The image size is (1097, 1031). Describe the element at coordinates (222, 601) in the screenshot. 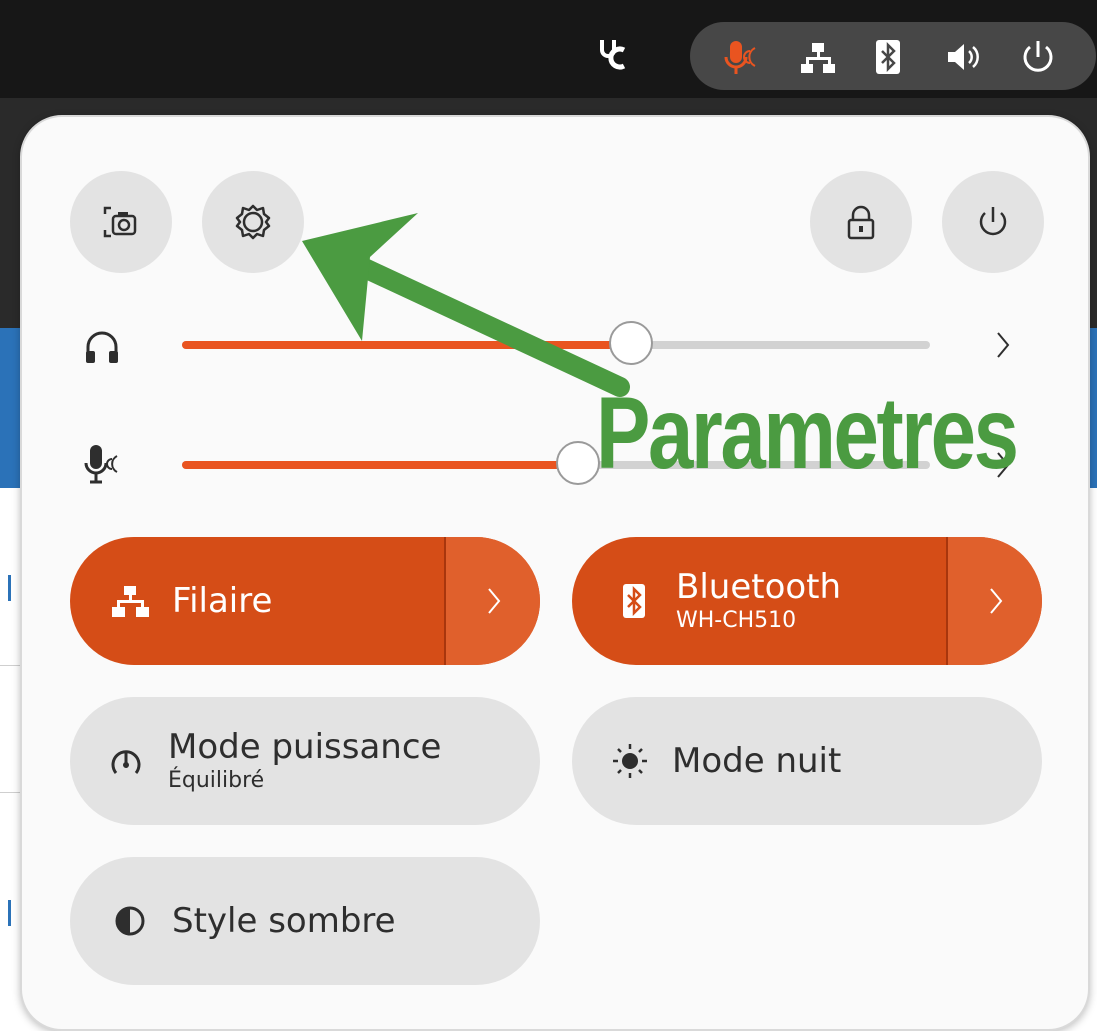

I see `wired-network-label: Filaire` at that location.